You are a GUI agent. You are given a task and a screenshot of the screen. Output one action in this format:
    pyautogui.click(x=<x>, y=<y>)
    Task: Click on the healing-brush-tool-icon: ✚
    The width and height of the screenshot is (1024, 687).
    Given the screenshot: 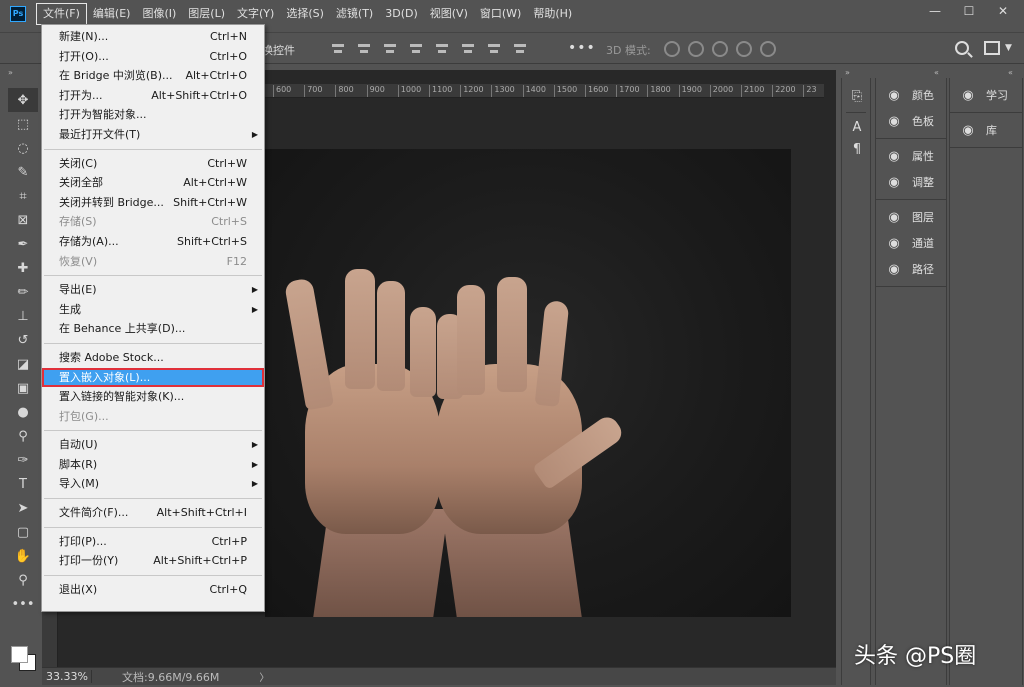 What is the action you would take?
    pyautogui.click(x=23, y=268)
    